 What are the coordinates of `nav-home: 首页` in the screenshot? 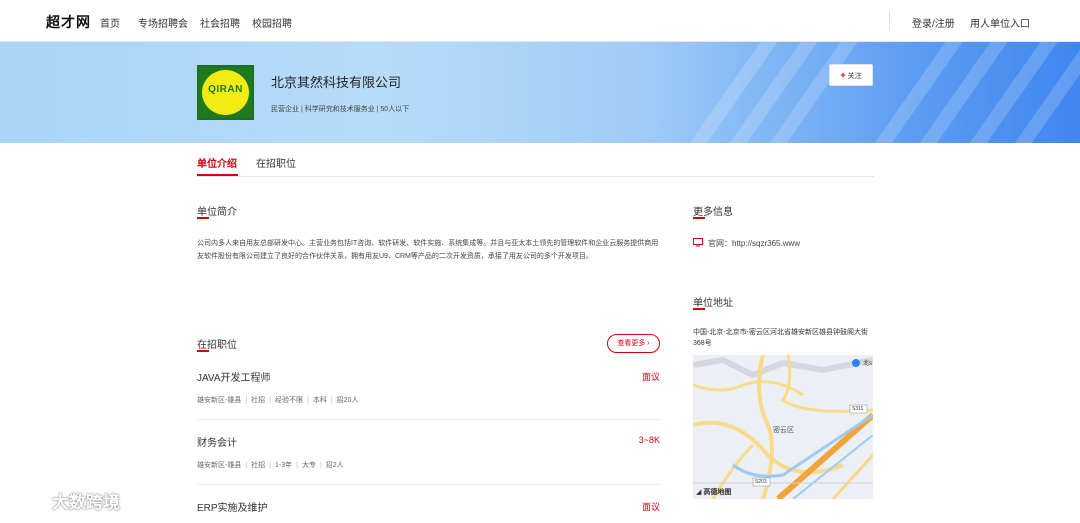 It's located at (110, 22).